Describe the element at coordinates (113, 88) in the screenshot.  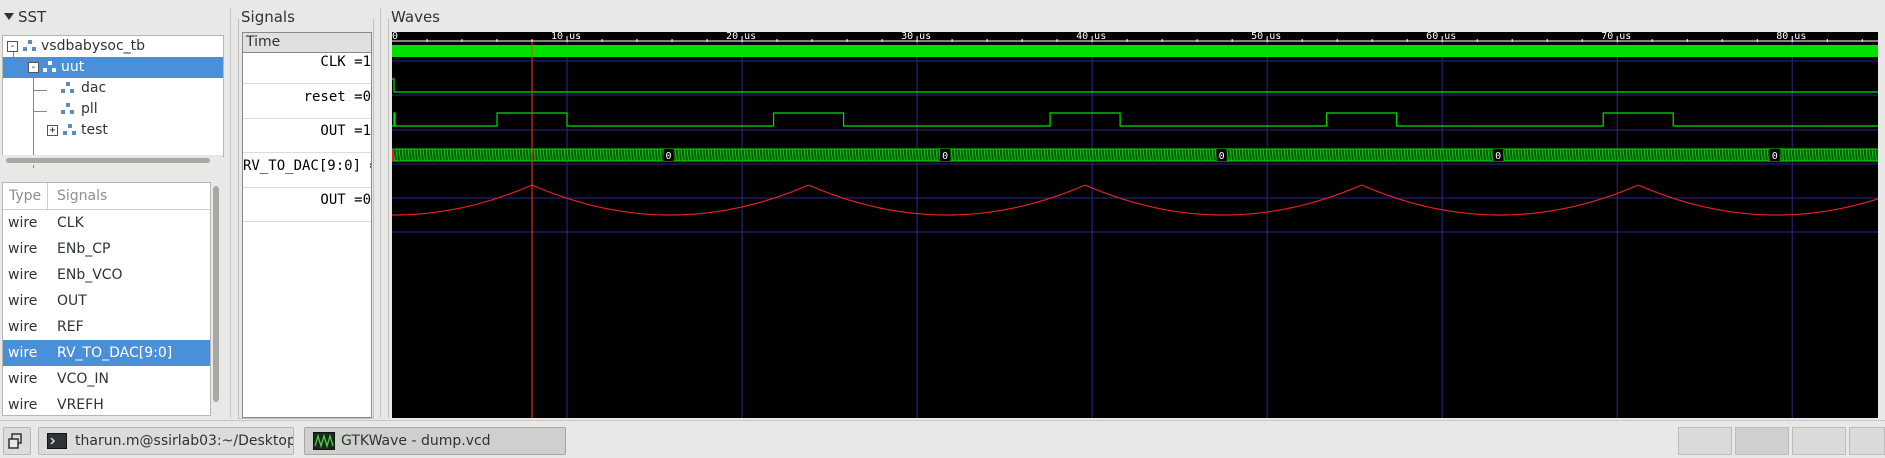
I see `tree-item-dac: dac` at that location.